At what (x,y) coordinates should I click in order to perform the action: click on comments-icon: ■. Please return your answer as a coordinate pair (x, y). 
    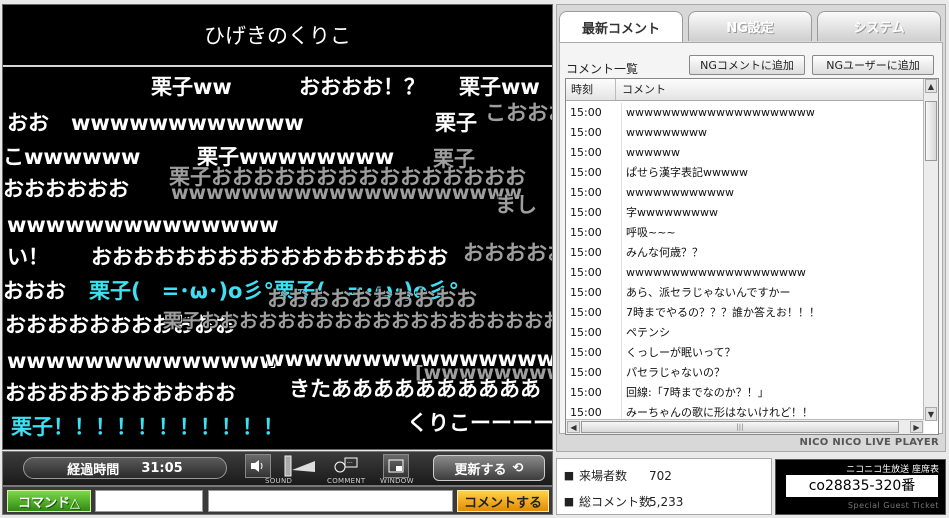
    Looking at the image, I should click on (569, 501).